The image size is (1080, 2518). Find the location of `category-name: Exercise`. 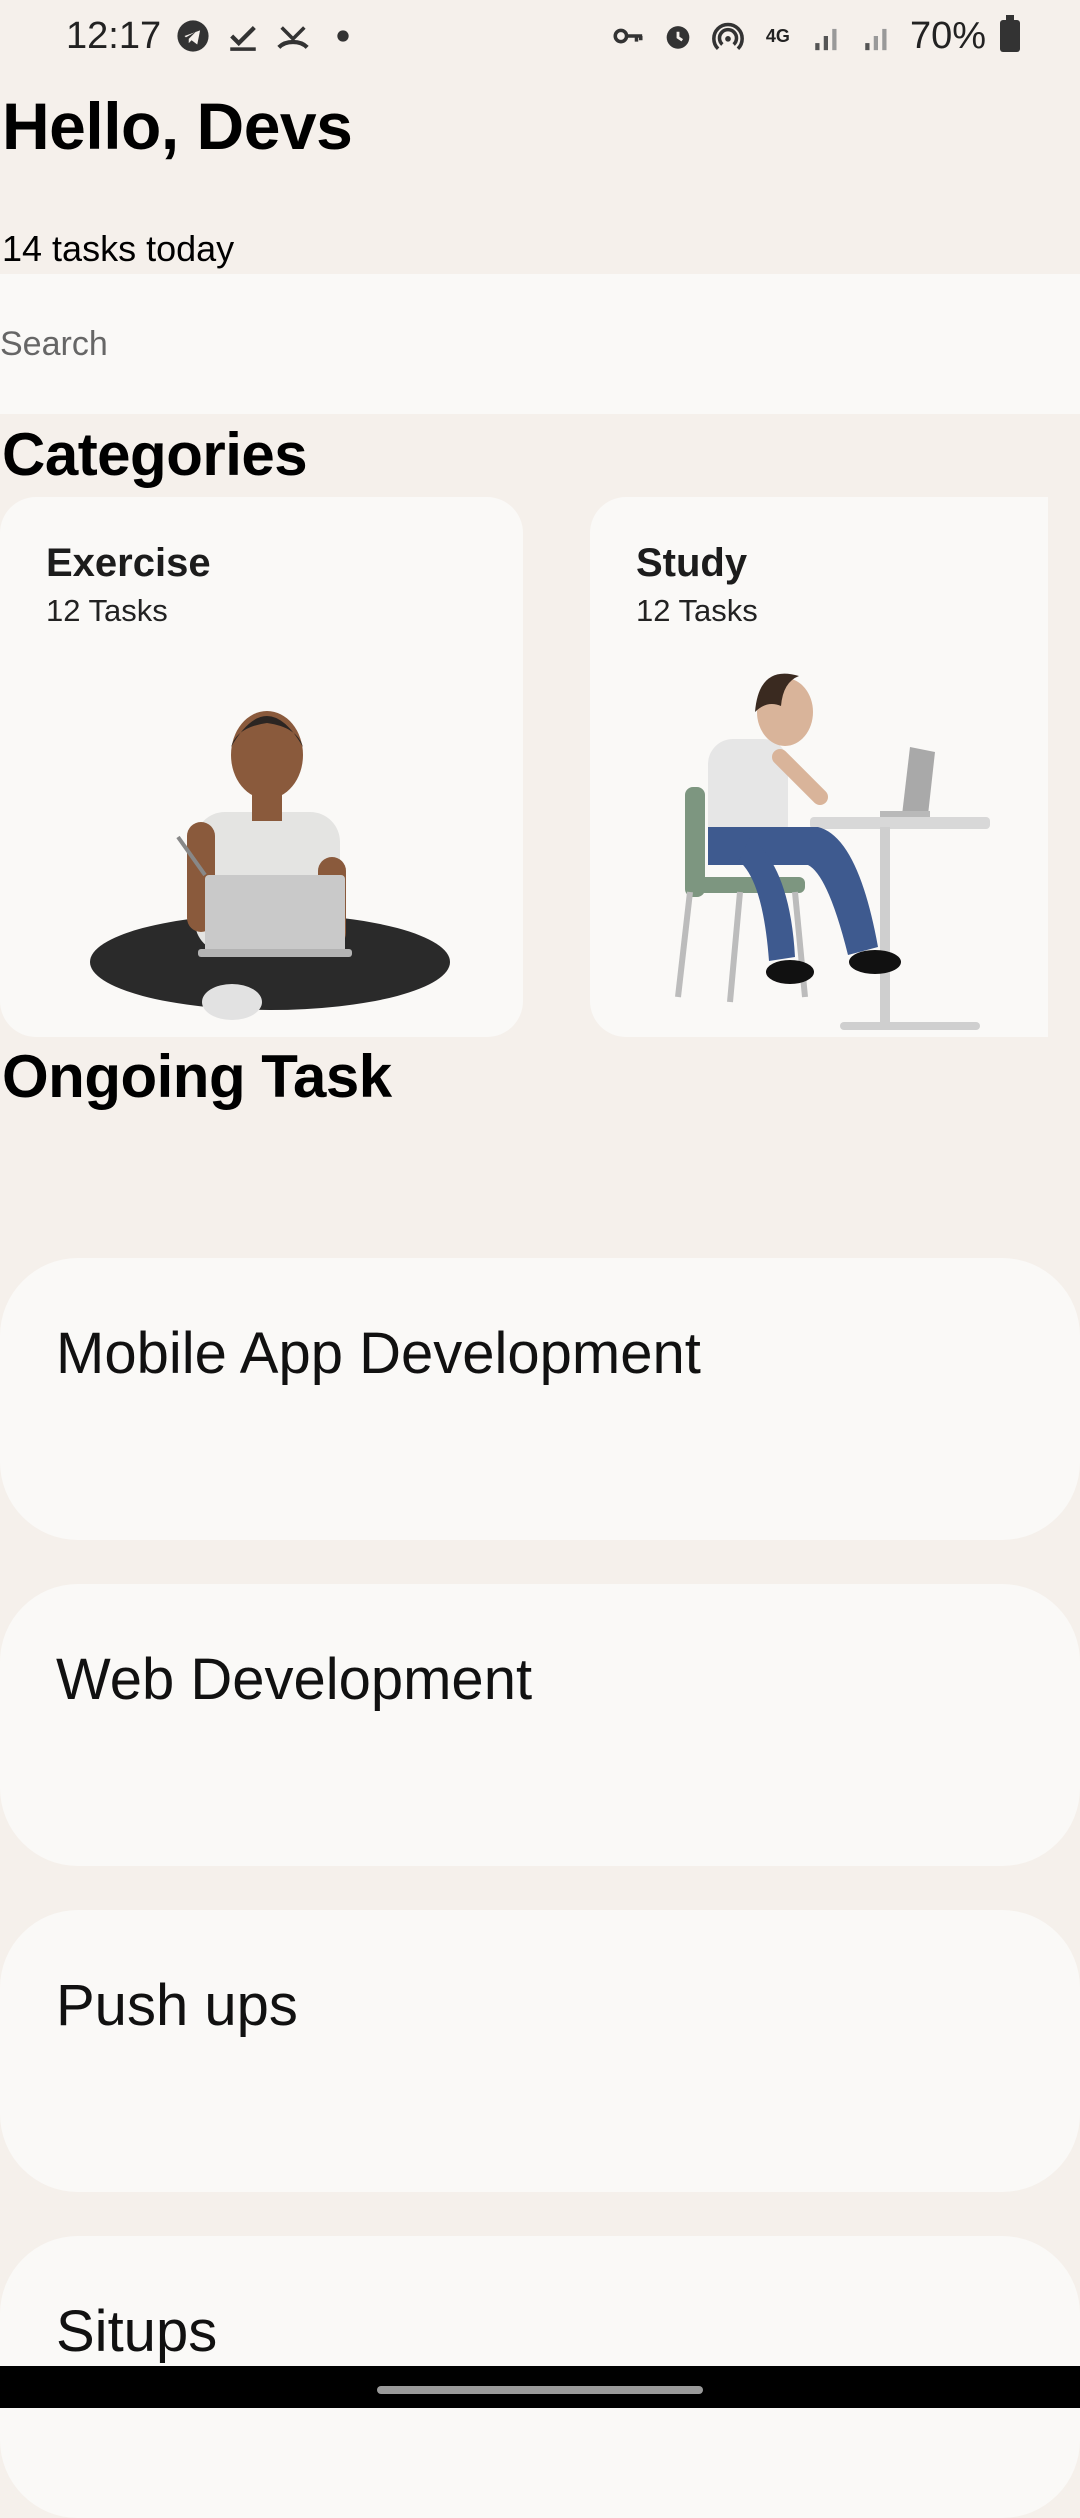

category-name: Exercise is located at coordinates (128, 563).